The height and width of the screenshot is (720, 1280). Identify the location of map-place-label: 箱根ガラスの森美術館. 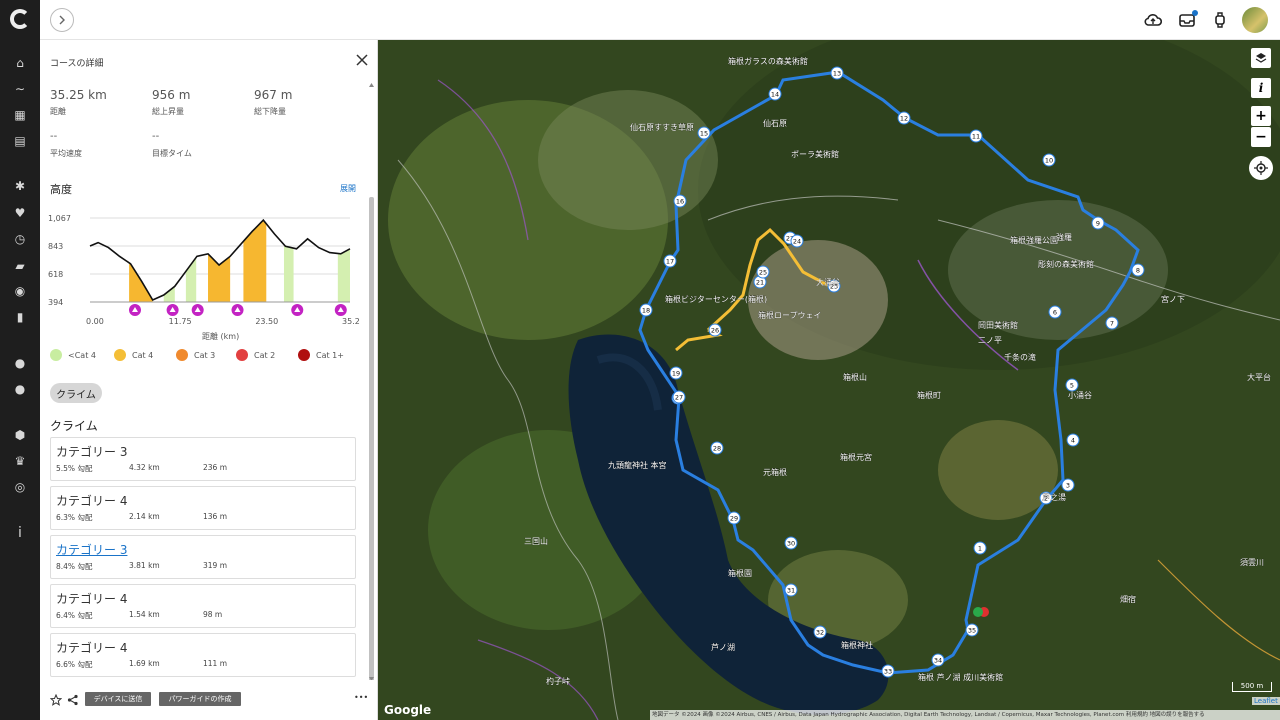
(768, 61).